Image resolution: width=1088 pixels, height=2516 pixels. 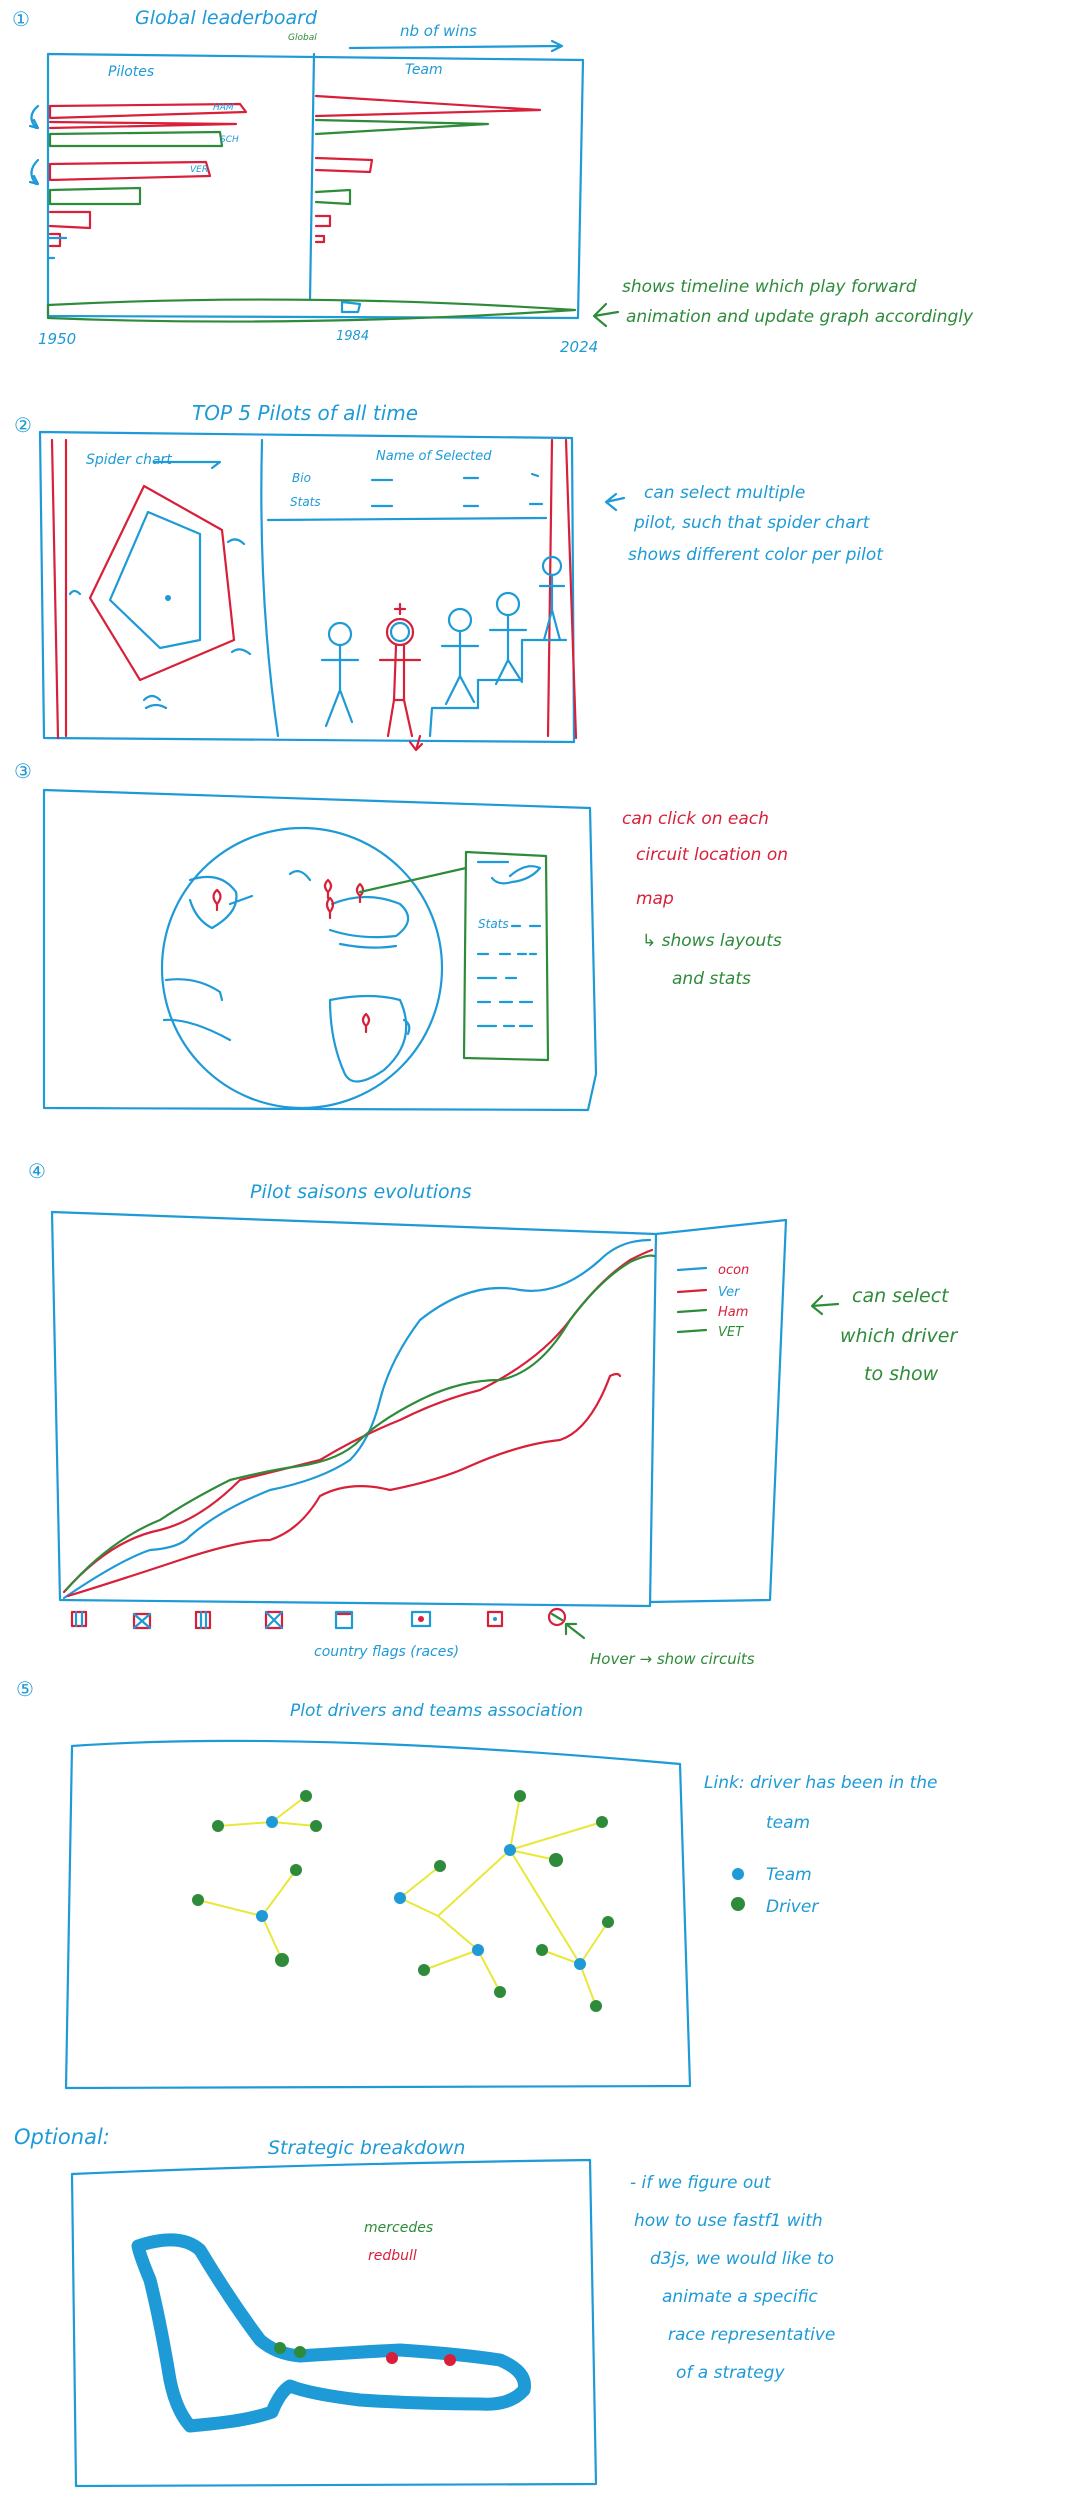 I want to click on season-note-line1: can select, so click(x=901, y=1296).